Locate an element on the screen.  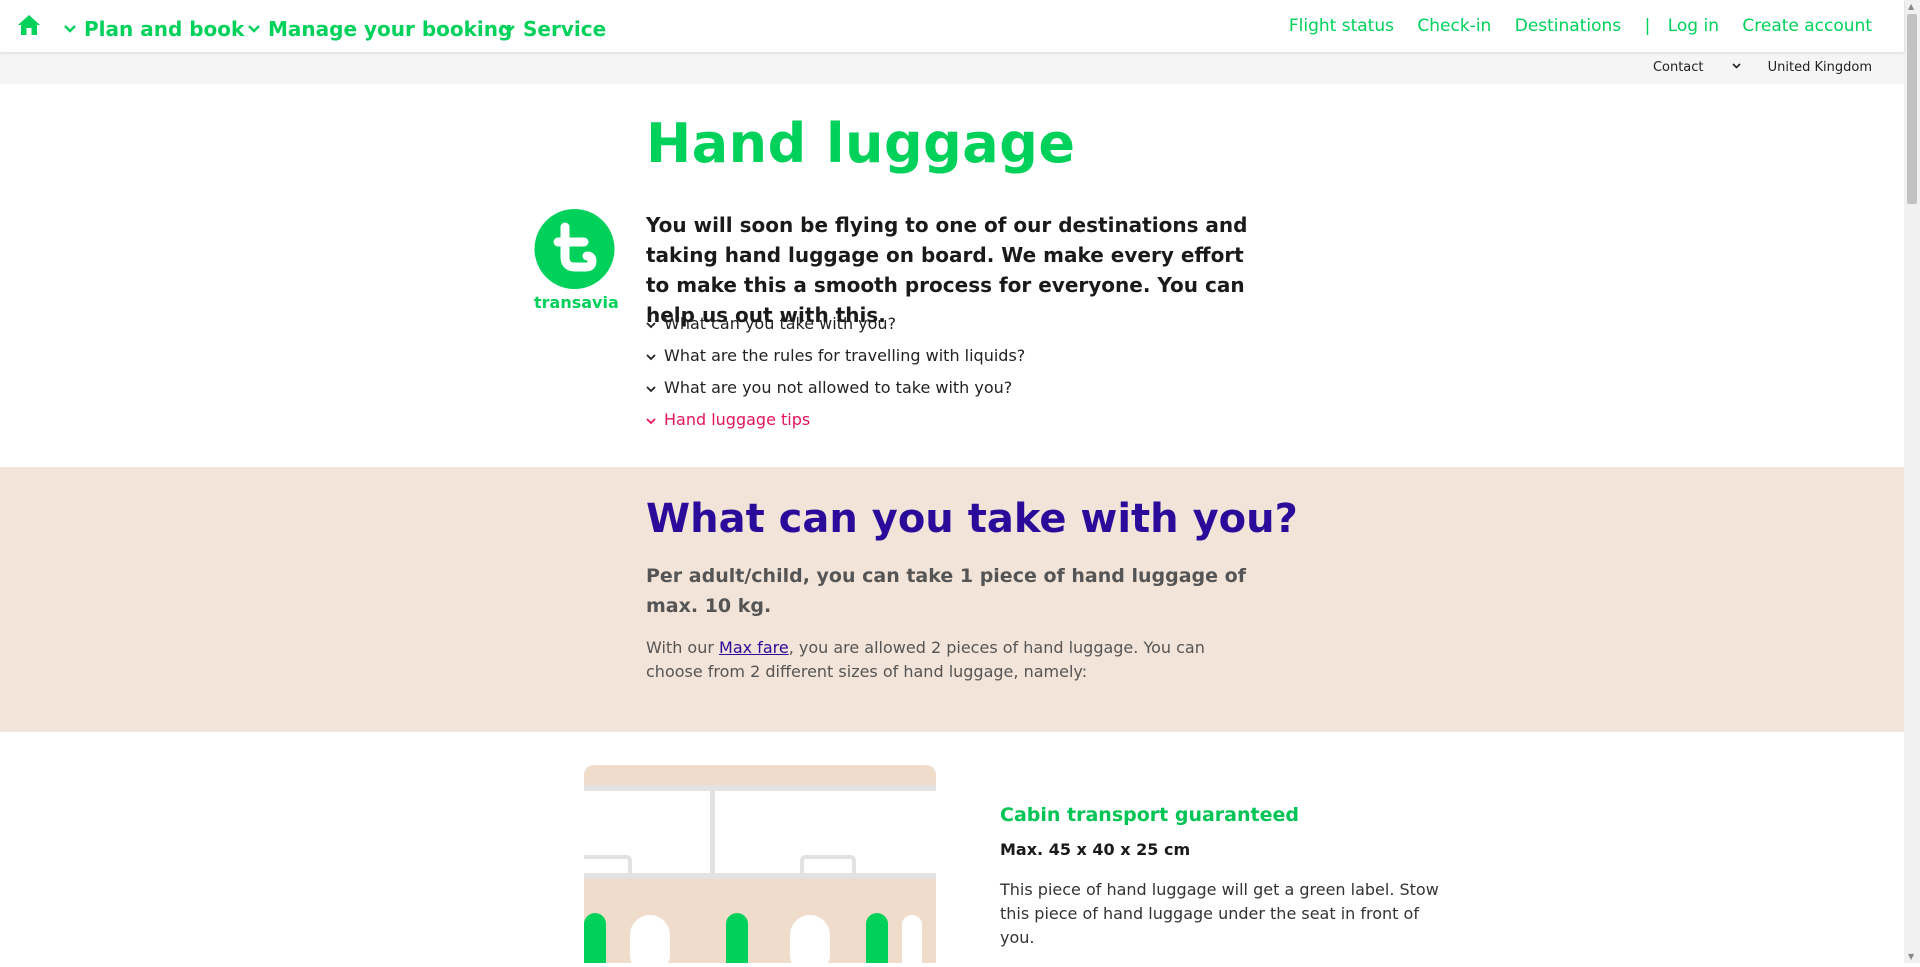
card-dimensions: Max. 45 x 40 x 25 cm is located at coordinates (1095, 849).